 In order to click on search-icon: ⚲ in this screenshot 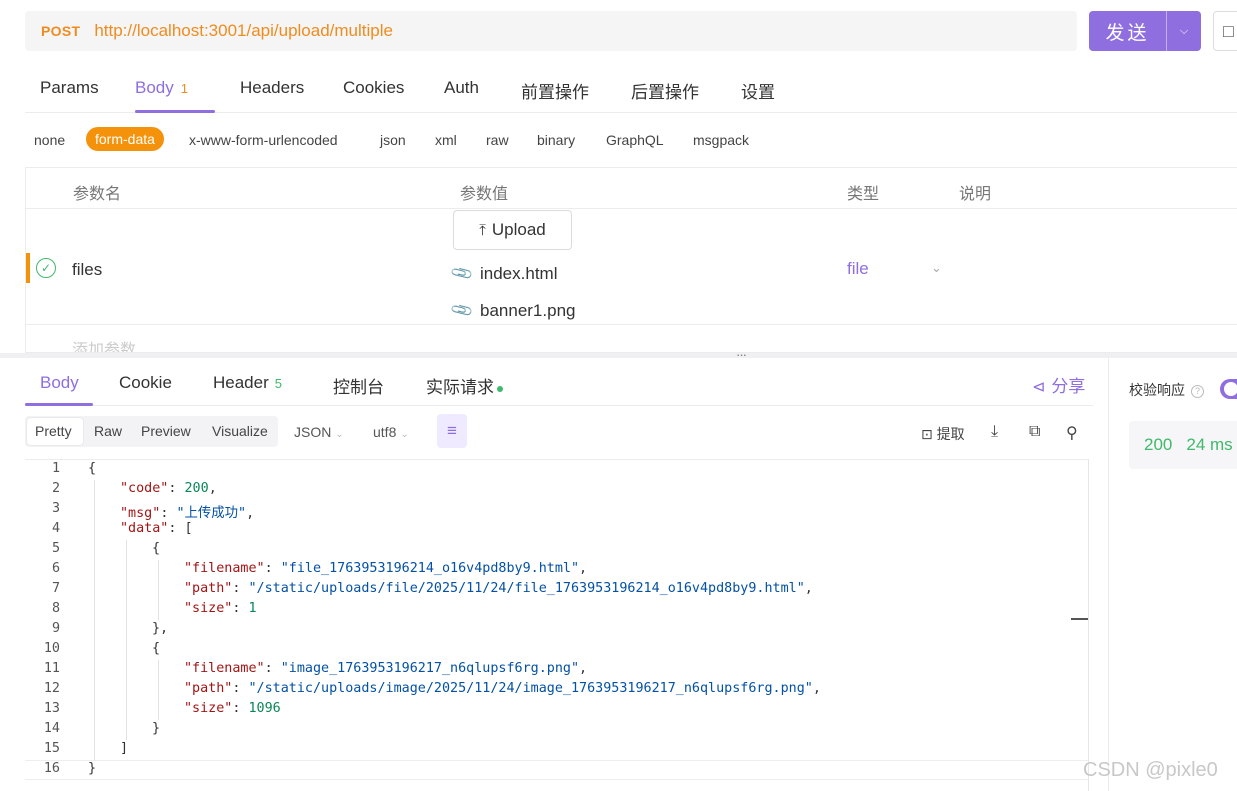, I will do `click(1072, 433)`.